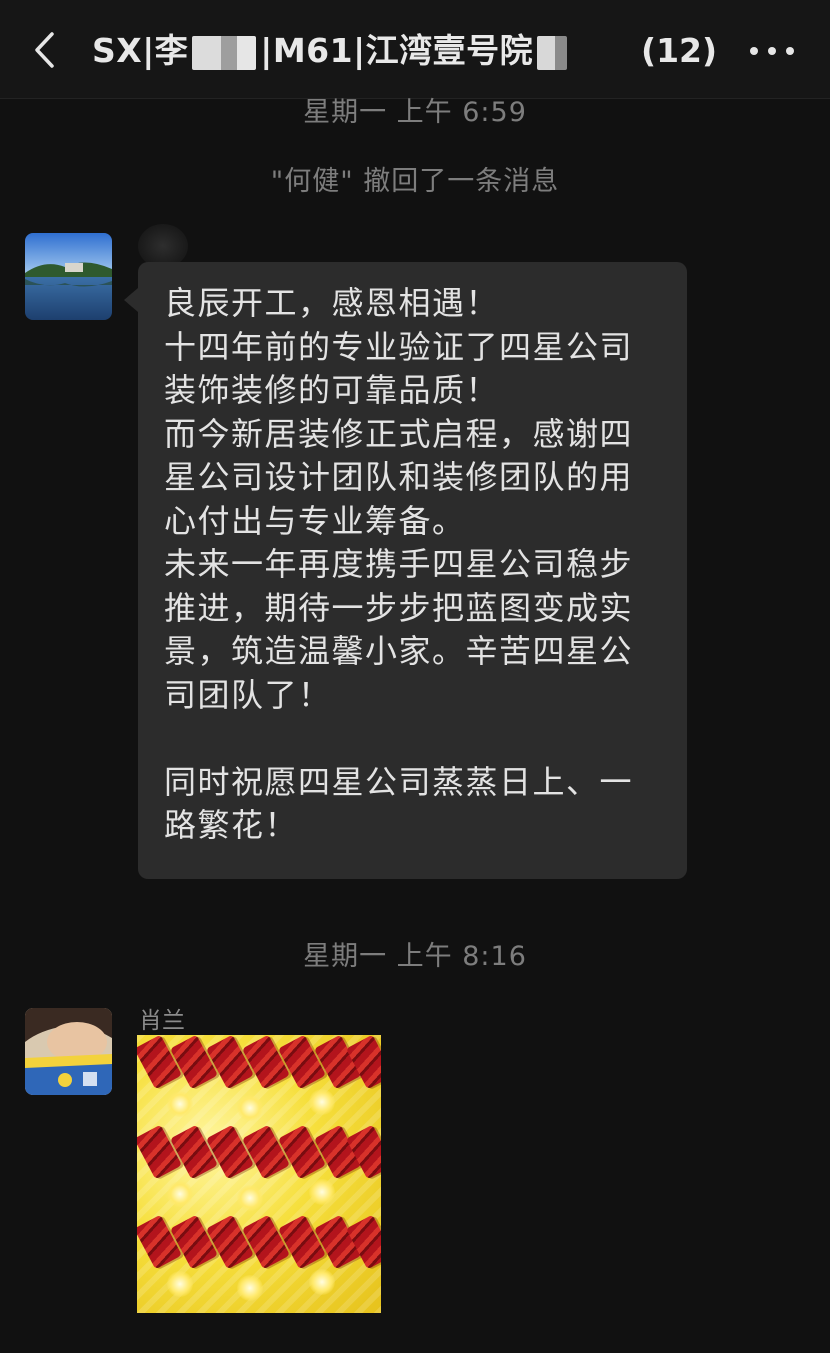 This screenshot has width=830, height=1353. I want to click on chat-title: SX|李 |M61|江湾壹号院, so click(331, 51).